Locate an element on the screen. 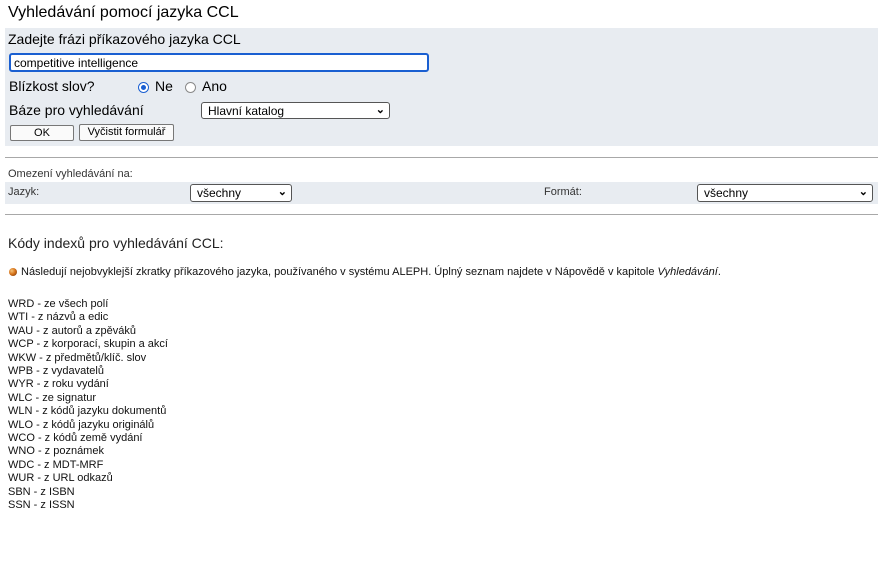  ccl-query-input is located at coordinates (219, 62).